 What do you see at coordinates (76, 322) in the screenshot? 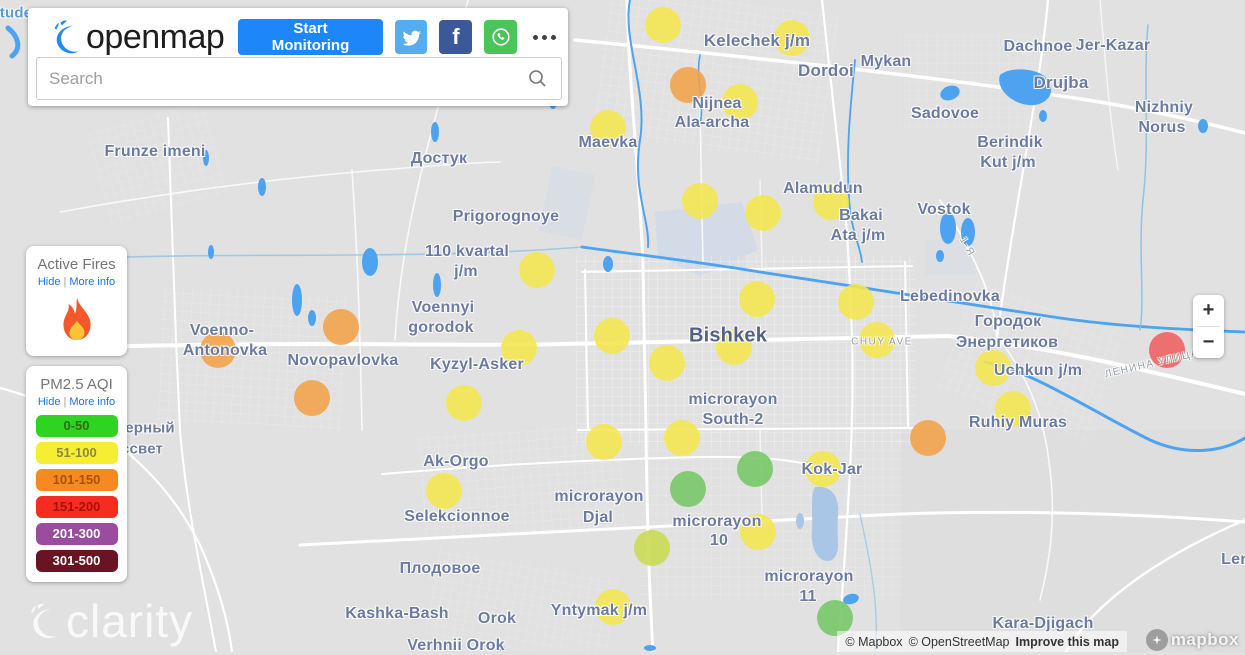
I see `fire-icon` at bounding box center [76, 322].